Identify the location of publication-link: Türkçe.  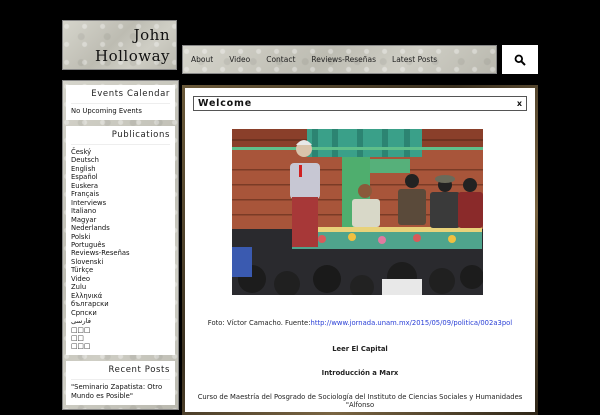
(120, 270).